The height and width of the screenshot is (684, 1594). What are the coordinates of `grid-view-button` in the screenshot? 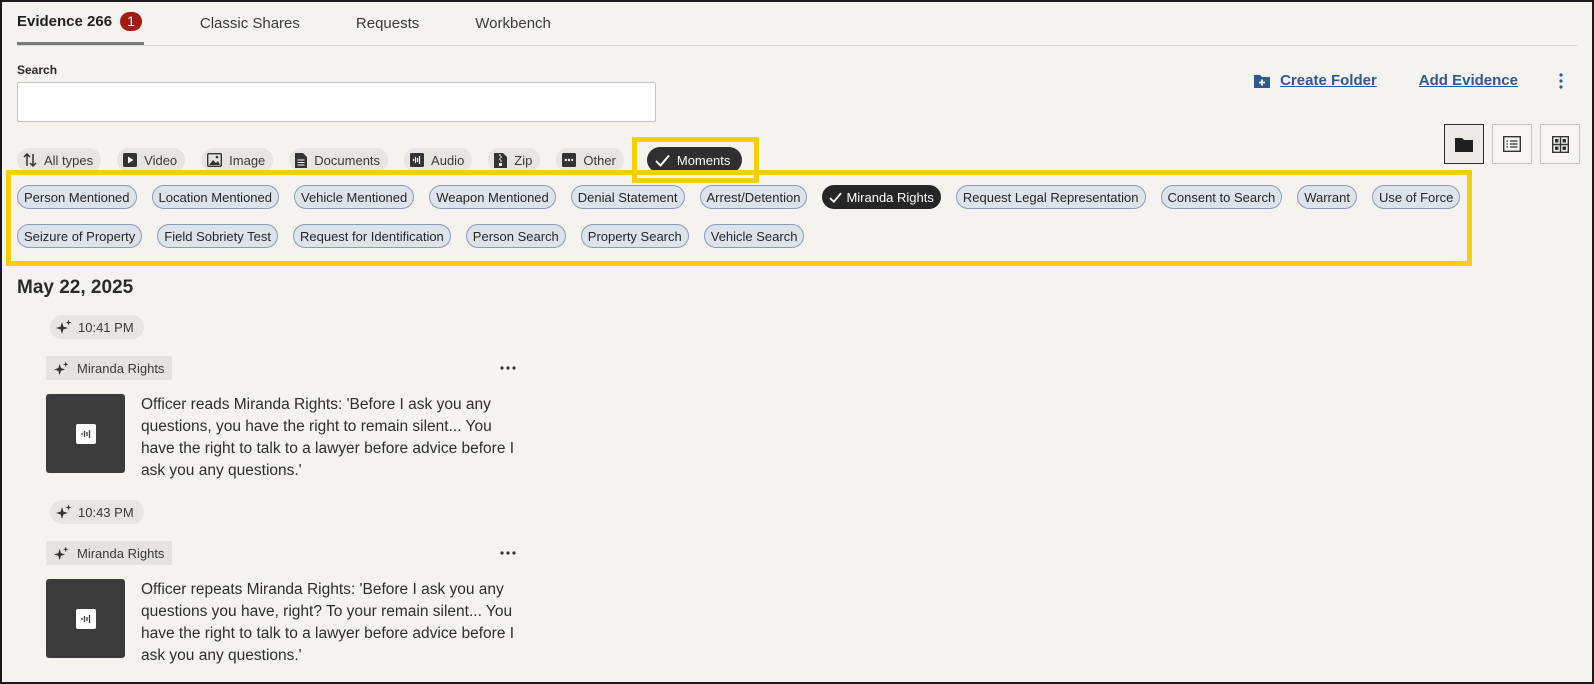 It's located at (1560, 144).